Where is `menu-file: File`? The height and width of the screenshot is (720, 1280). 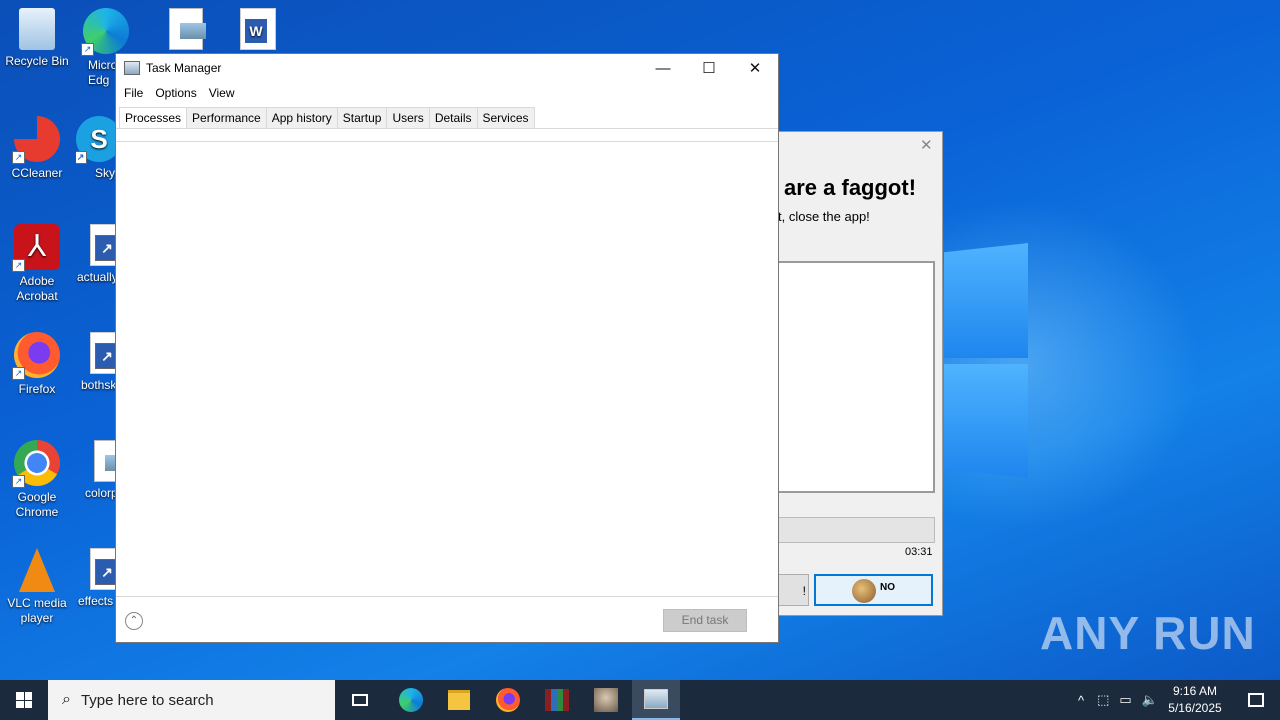
menu-file: File is located at coordinates (133, 93).